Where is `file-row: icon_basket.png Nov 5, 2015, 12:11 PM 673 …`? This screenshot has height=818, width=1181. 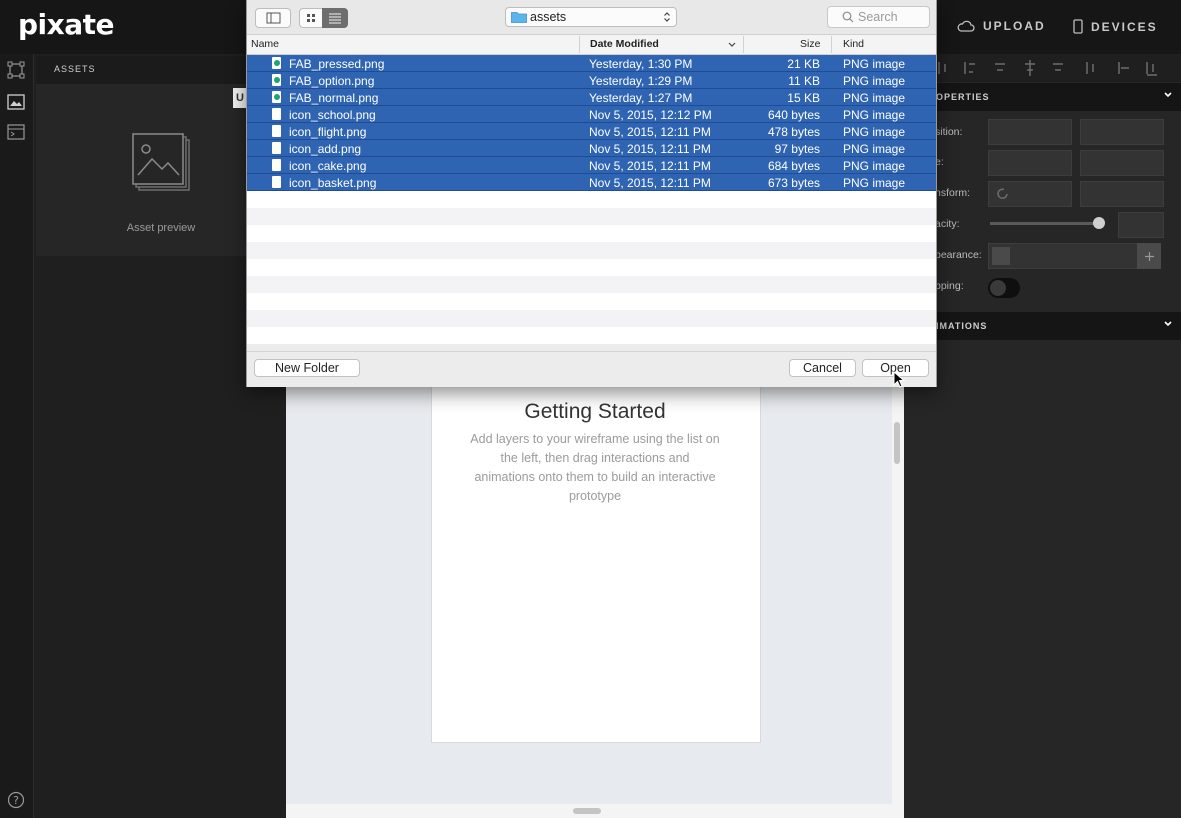
file-row: icon_basket.png Nov 5, 2015, 12:11 PM 673 … is located at coordinates (591, 182).